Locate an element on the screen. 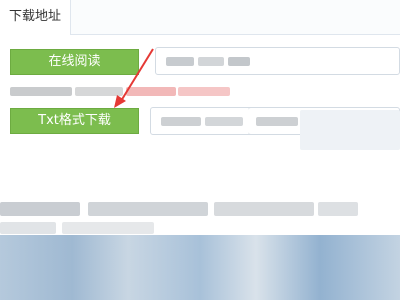 Image resolution: width=400 pixels, height=300 pixels. tab-download-address: 下载地址 is located at coordinates (35, 17).